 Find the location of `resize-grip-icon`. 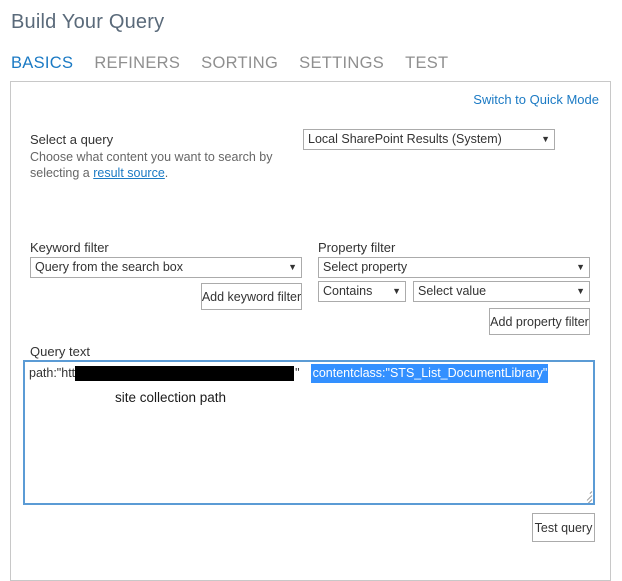

resize-grip-icon is located at coordinates (586, 496).